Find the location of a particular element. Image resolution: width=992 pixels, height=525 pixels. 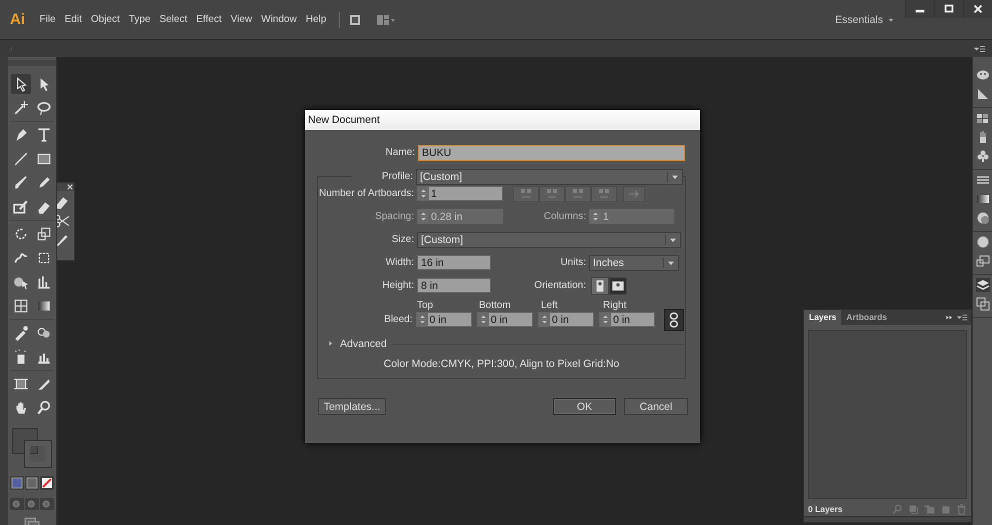

menu-item: View is located at coordinates (241, 19).